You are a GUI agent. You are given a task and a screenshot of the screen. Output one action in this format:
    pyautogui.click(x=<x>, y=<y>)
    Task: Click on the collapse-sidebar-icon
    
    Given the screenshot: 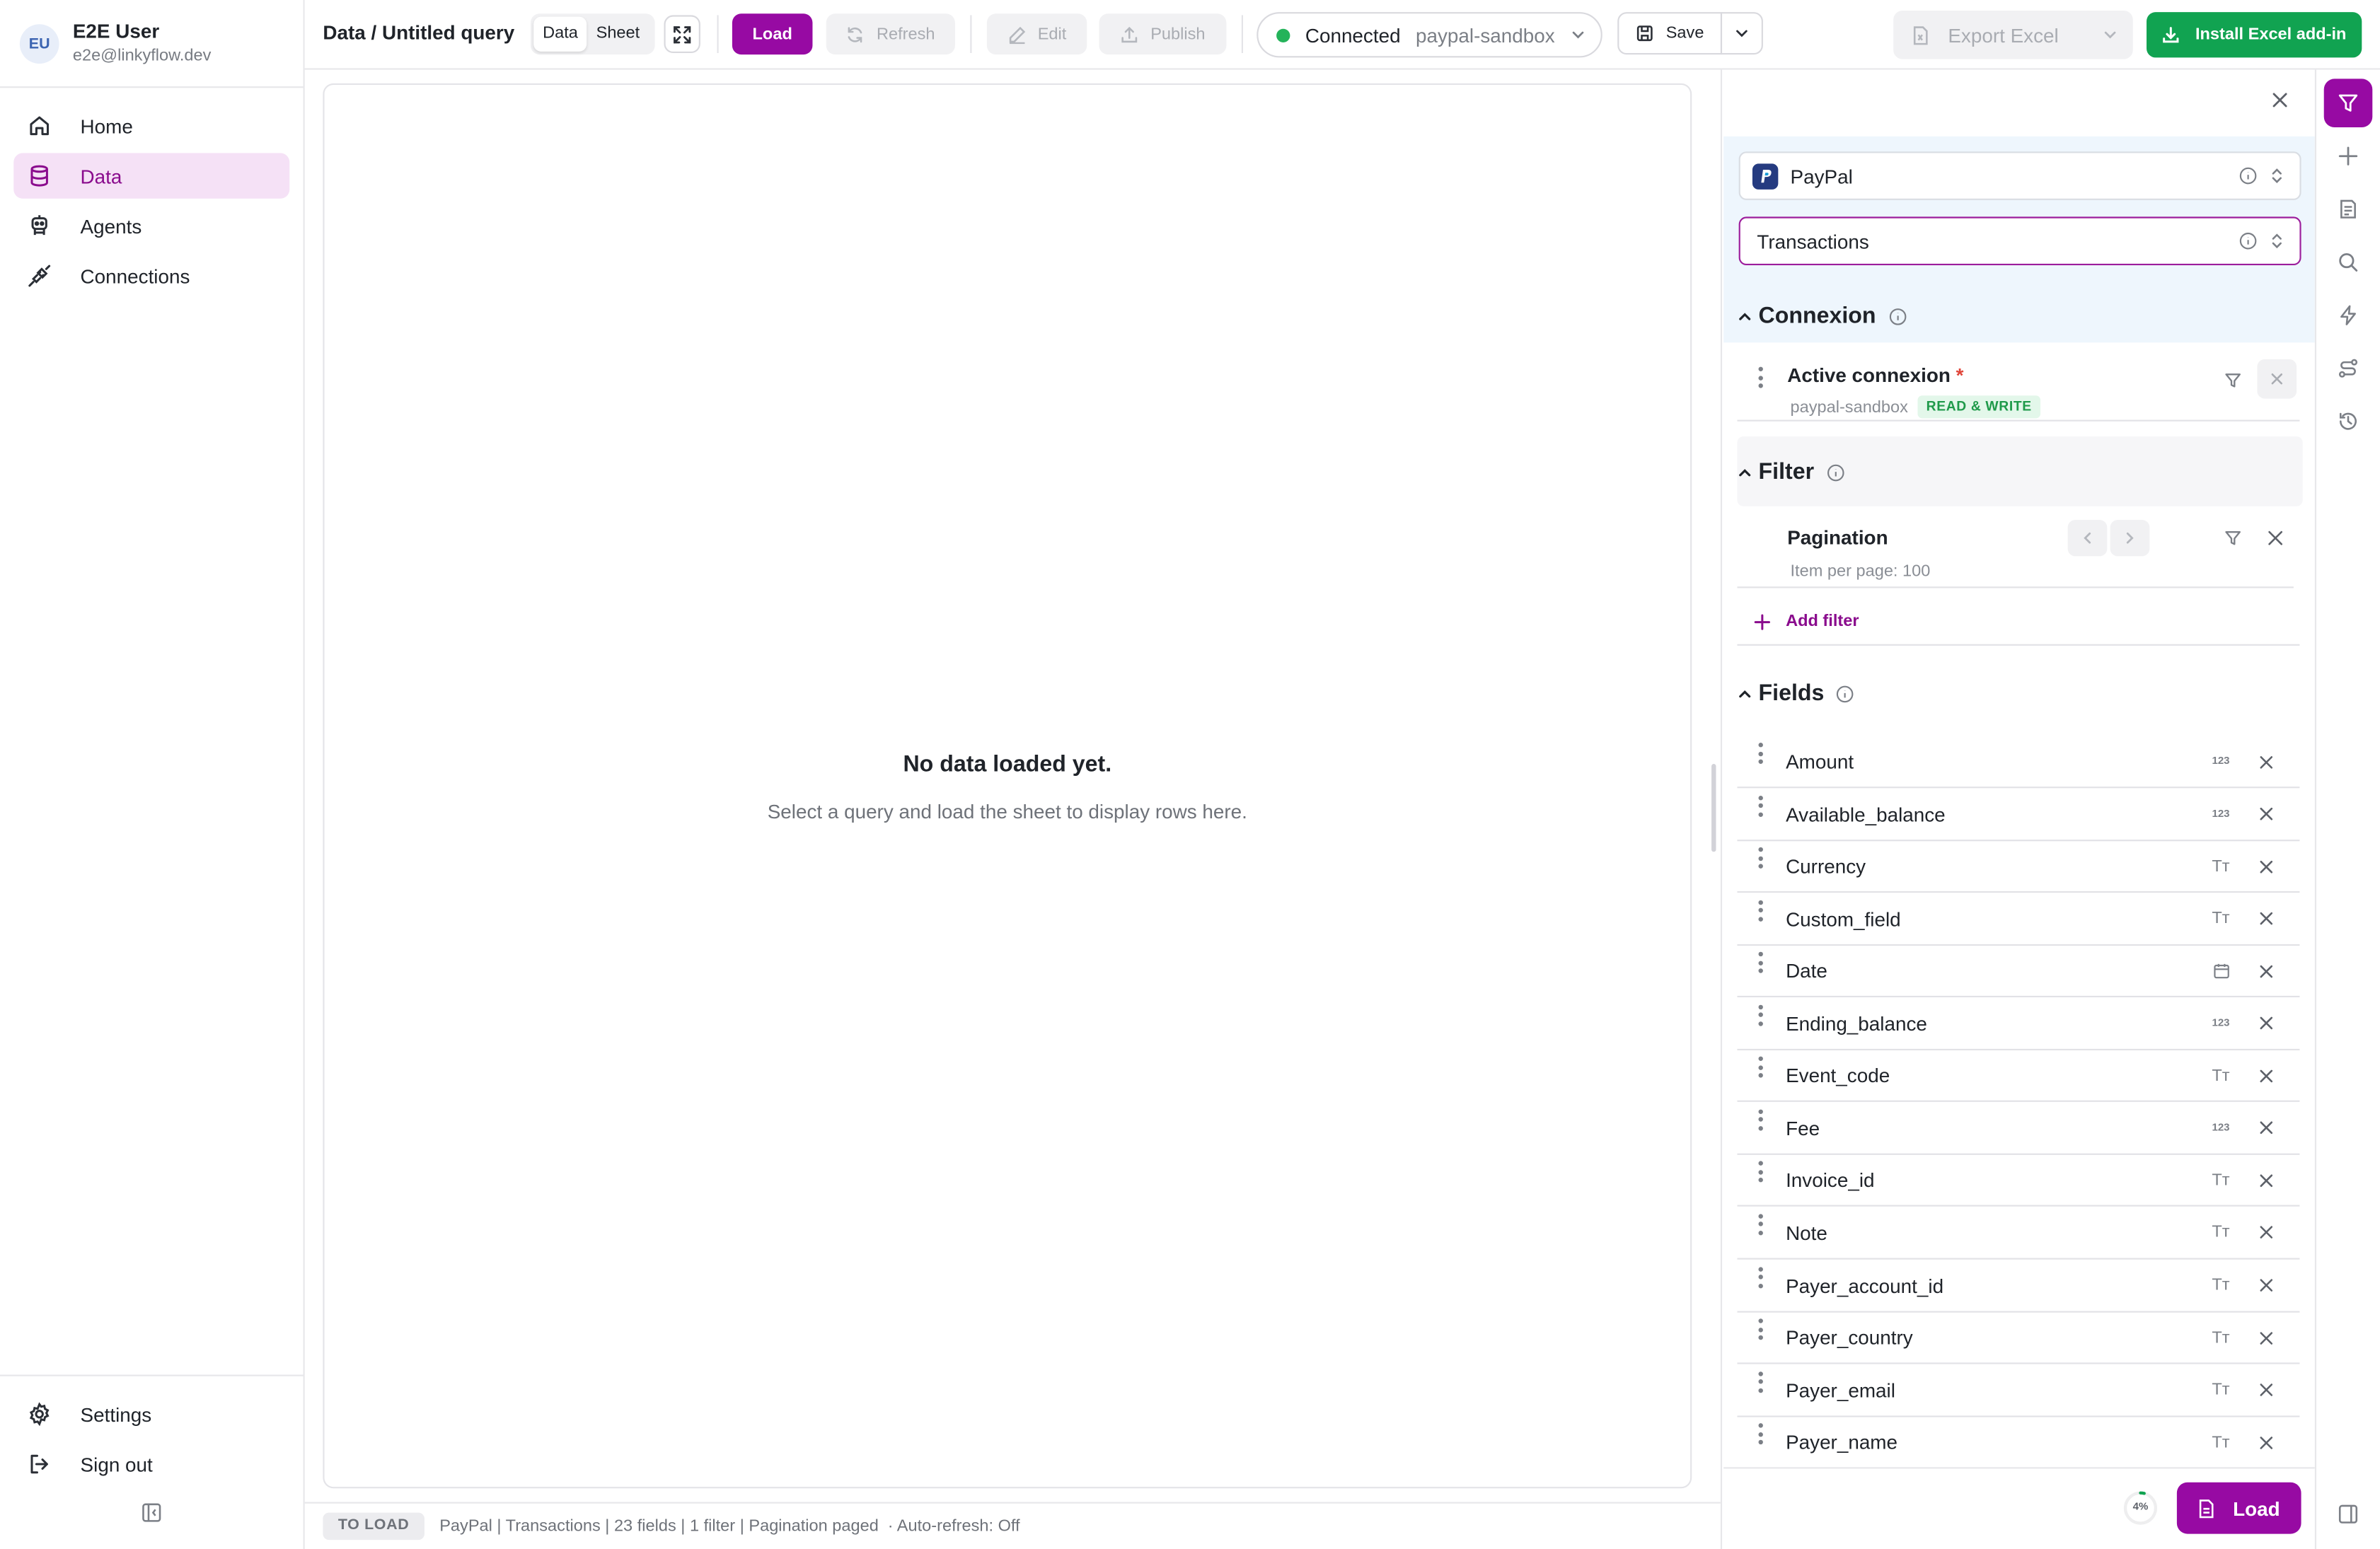 What is the action you would take?
    pyautogui.click(x=151, y=1513)
    